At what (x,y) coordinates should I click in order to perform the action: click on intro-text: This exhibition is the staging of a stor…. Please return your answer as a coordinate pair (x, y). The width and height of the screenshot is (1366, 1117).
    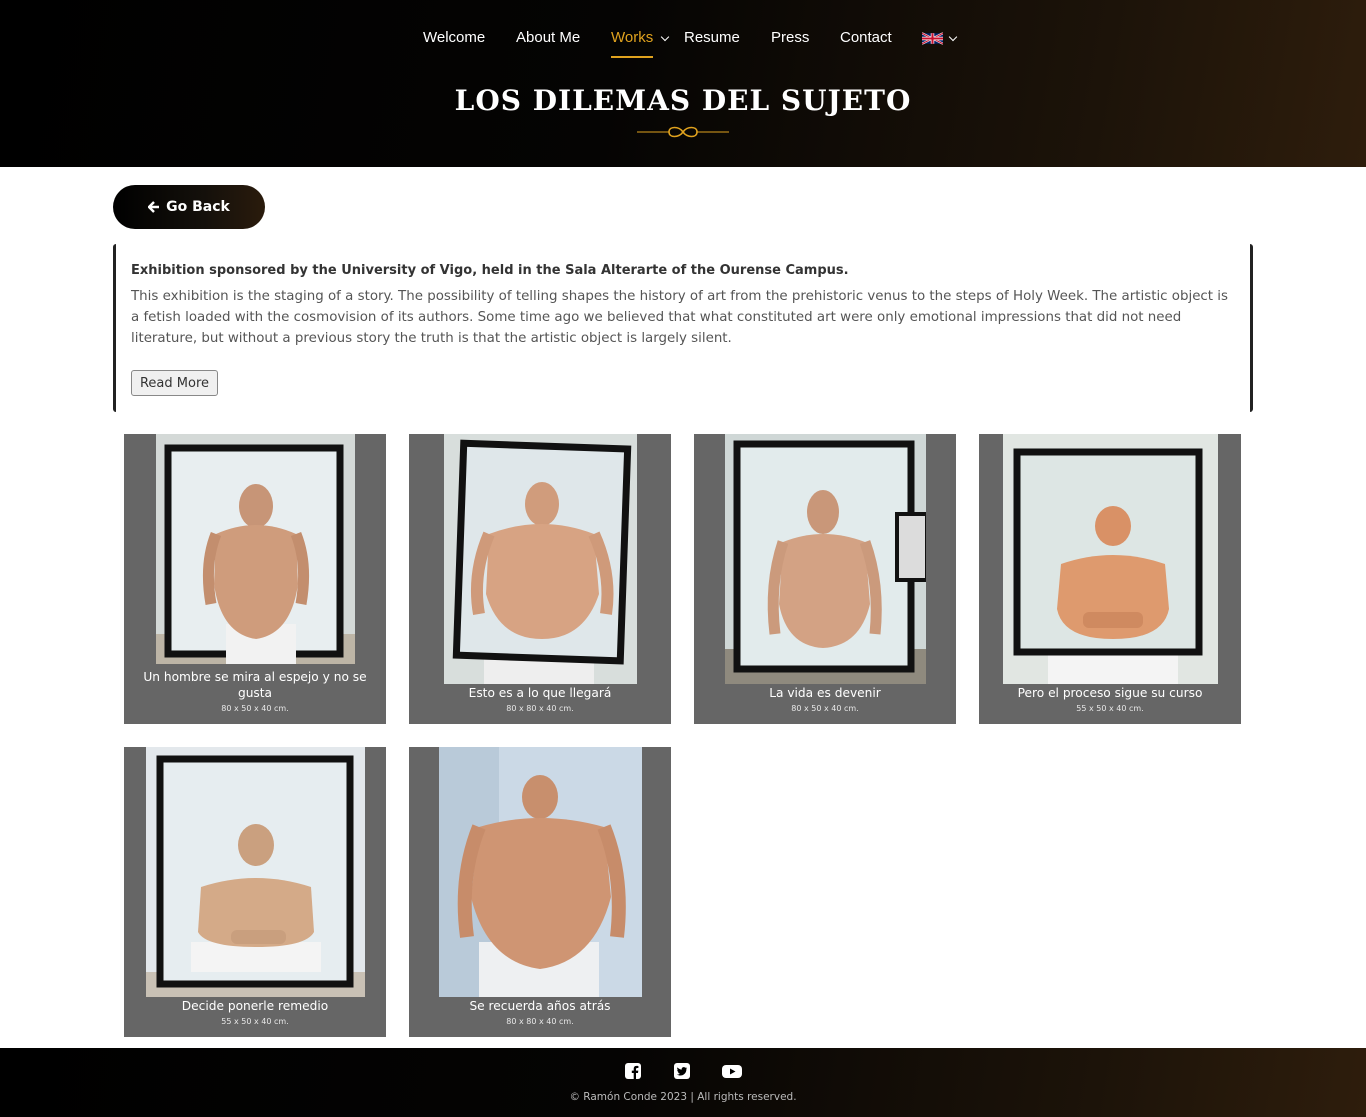
    Looking at the image, I should click on (680, 317).